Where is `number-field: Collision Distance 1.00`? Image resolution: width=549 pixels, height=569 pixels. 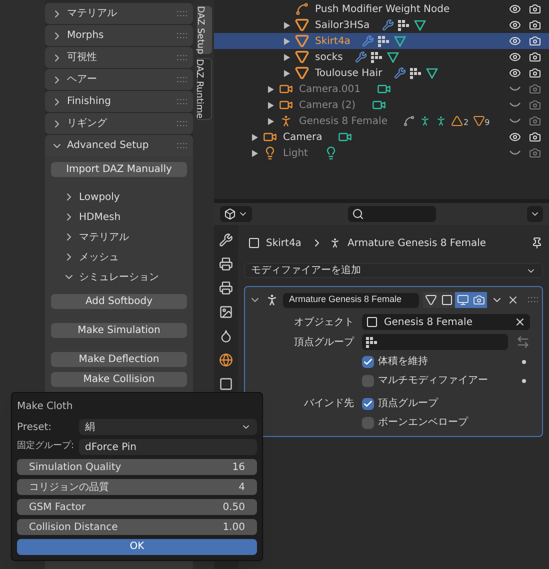 number-field: Collision Distance 1.00 is located at coordinates (137, 527).